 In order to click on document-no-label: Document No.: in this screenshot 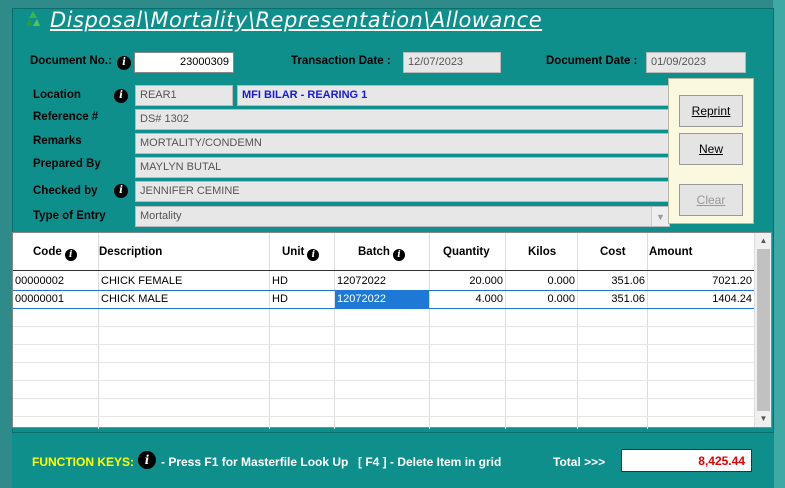, I will do `click(71, 61)`.